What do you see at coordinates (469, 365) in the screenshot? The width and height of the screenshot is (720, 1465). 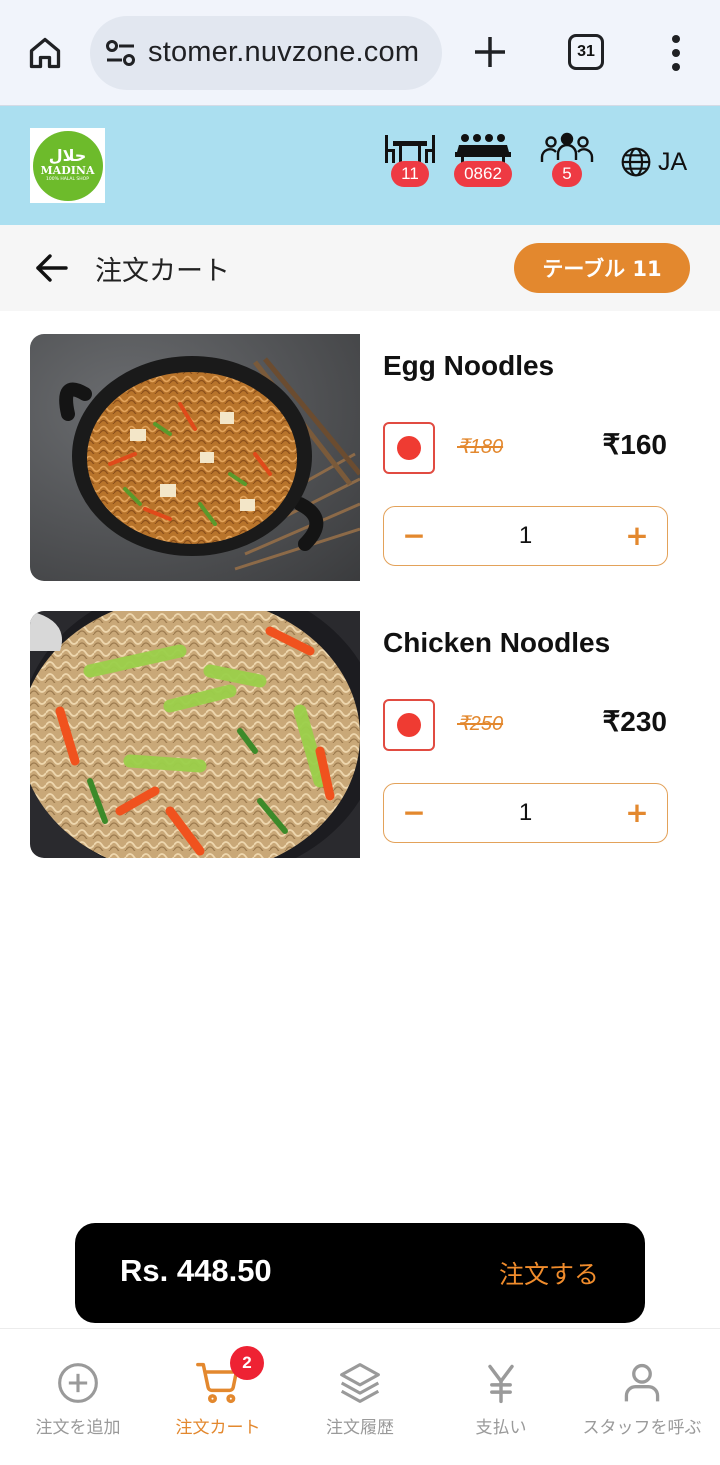 I see `item-name: Egg Noodles` at bounding box center [469, 365].